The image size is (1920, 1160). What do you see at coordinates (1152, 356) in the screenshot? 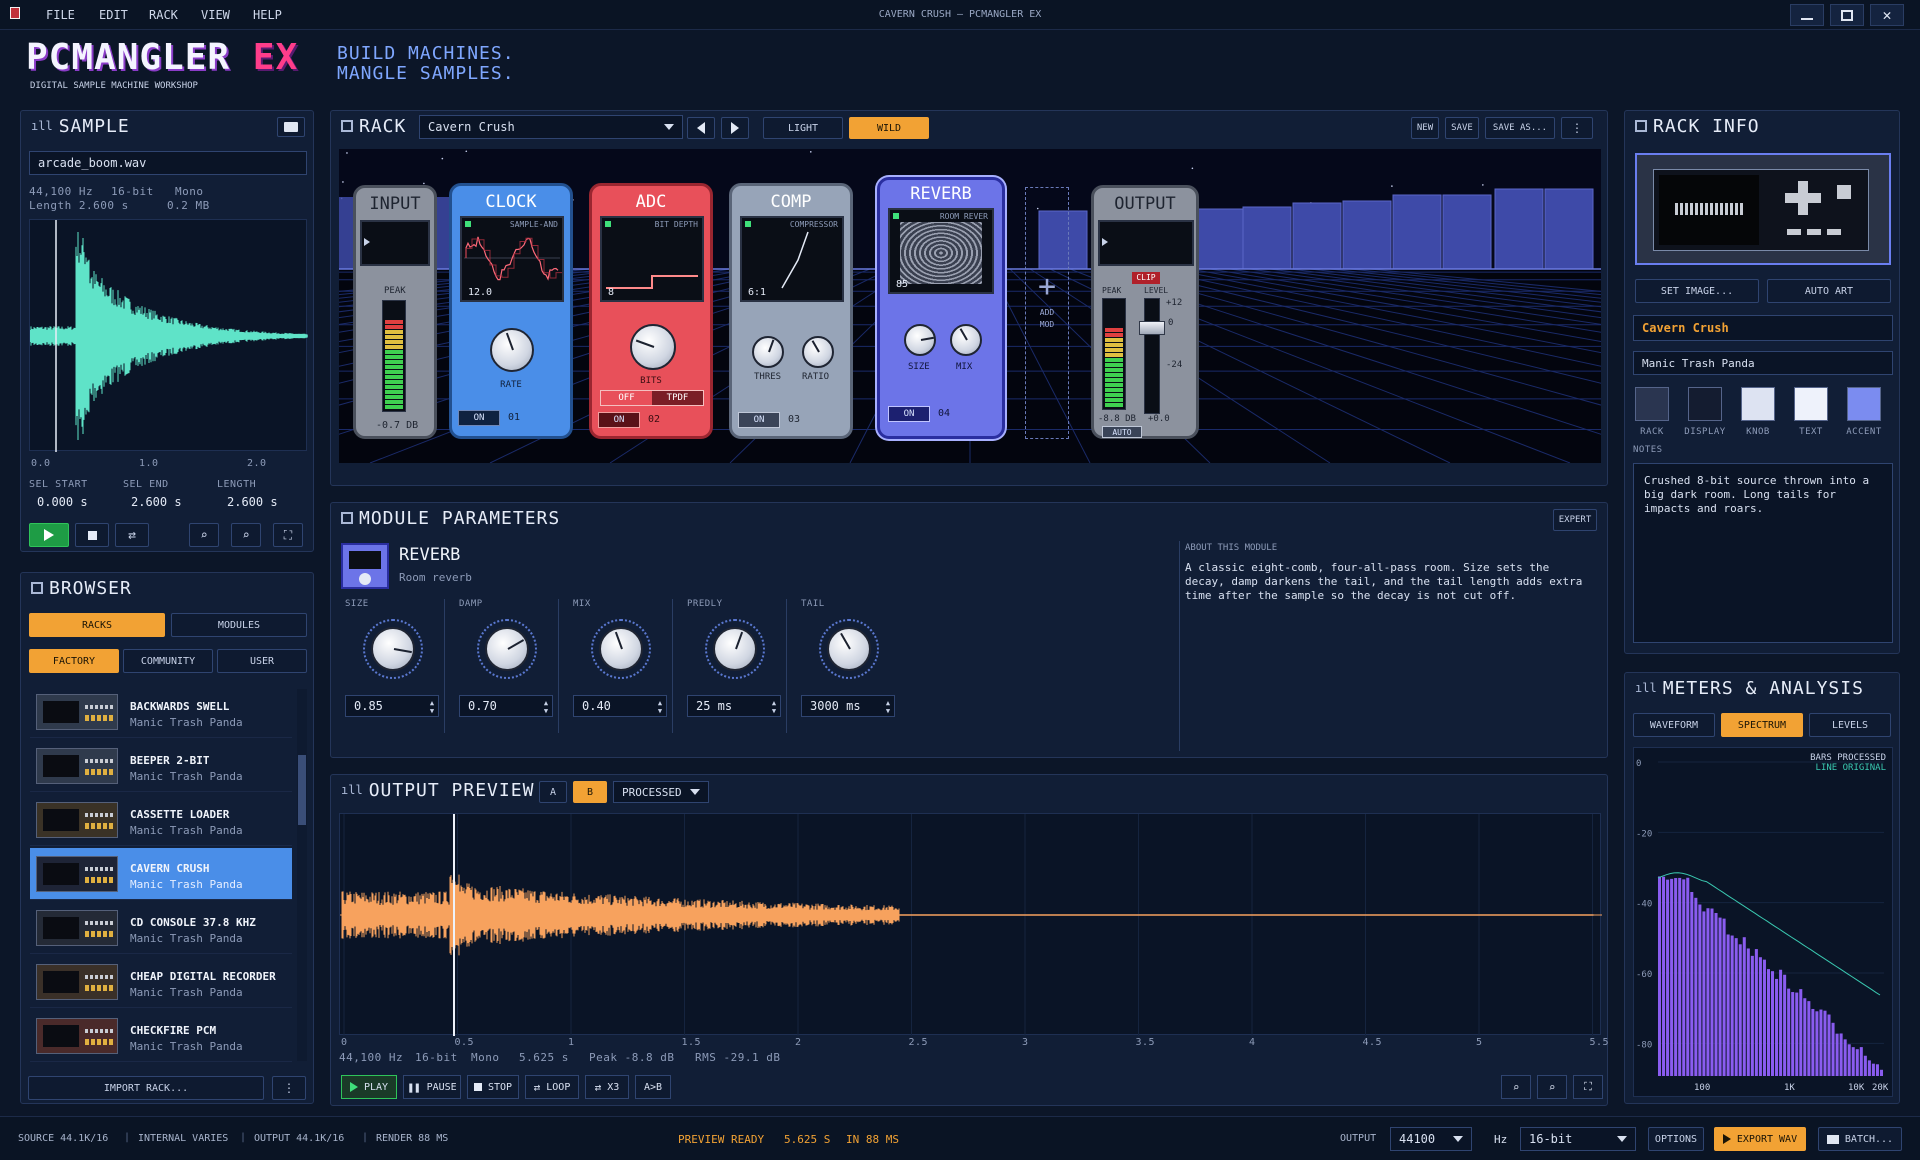
I see `output-level-fader` at bounding box center [1152, 356].